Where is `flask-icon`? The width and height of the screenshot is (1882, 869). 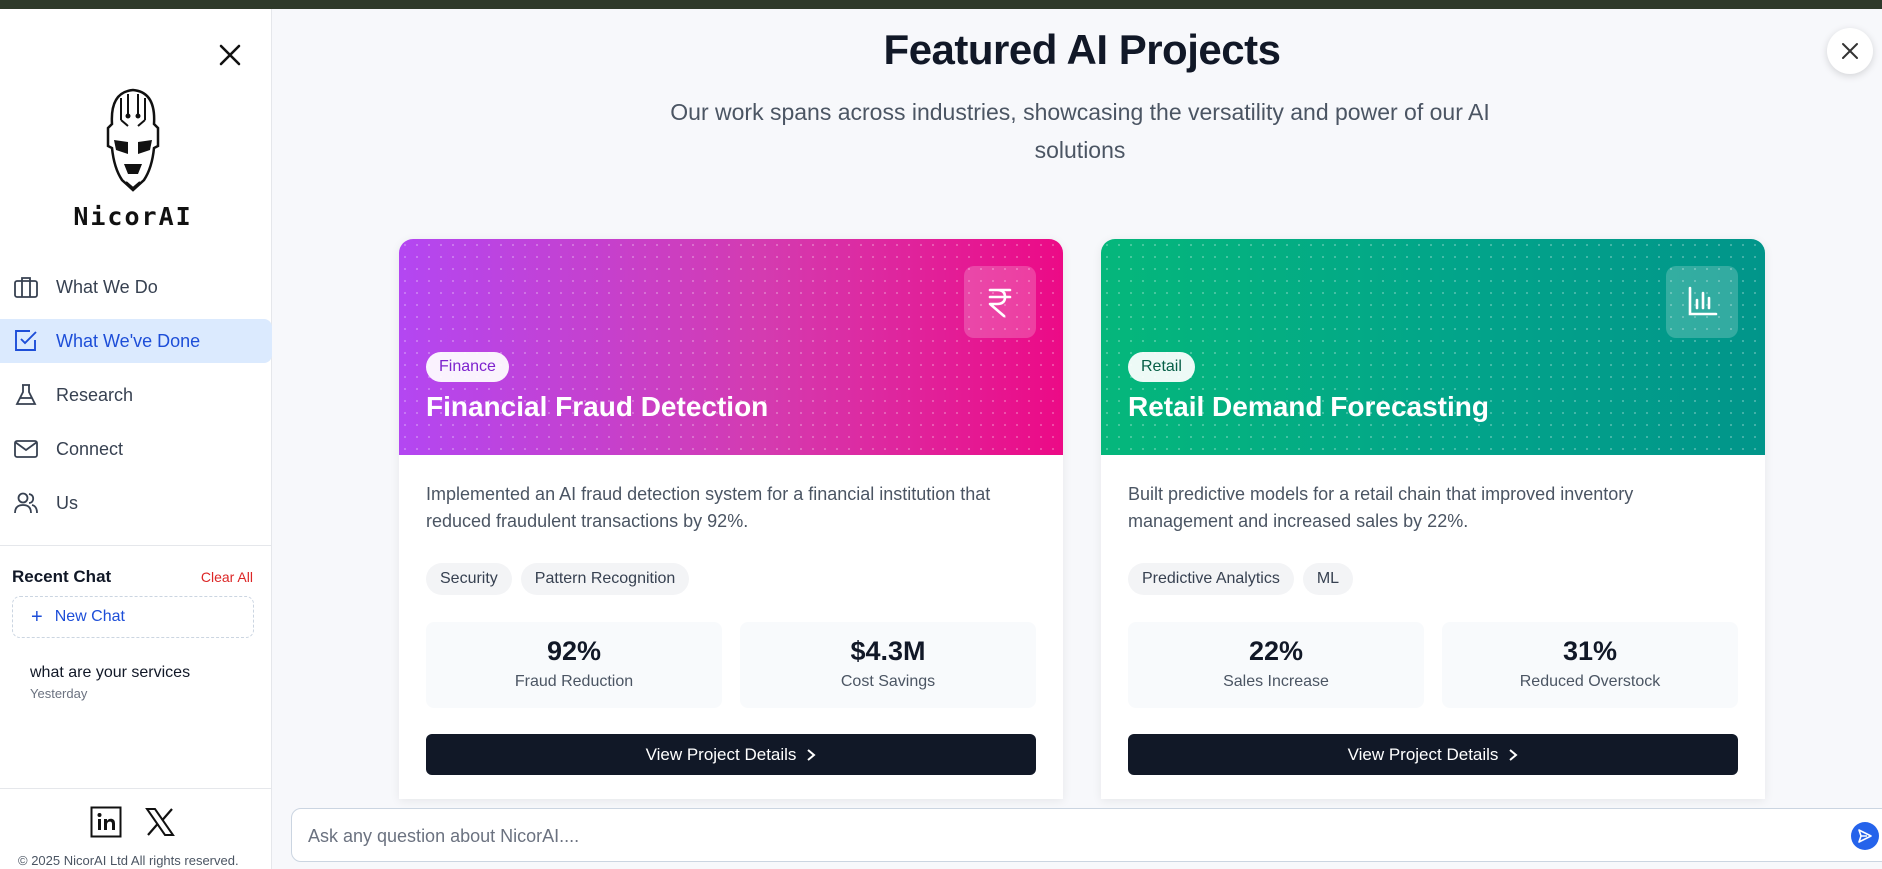
flask-icon is located at coordinates (26, 395).